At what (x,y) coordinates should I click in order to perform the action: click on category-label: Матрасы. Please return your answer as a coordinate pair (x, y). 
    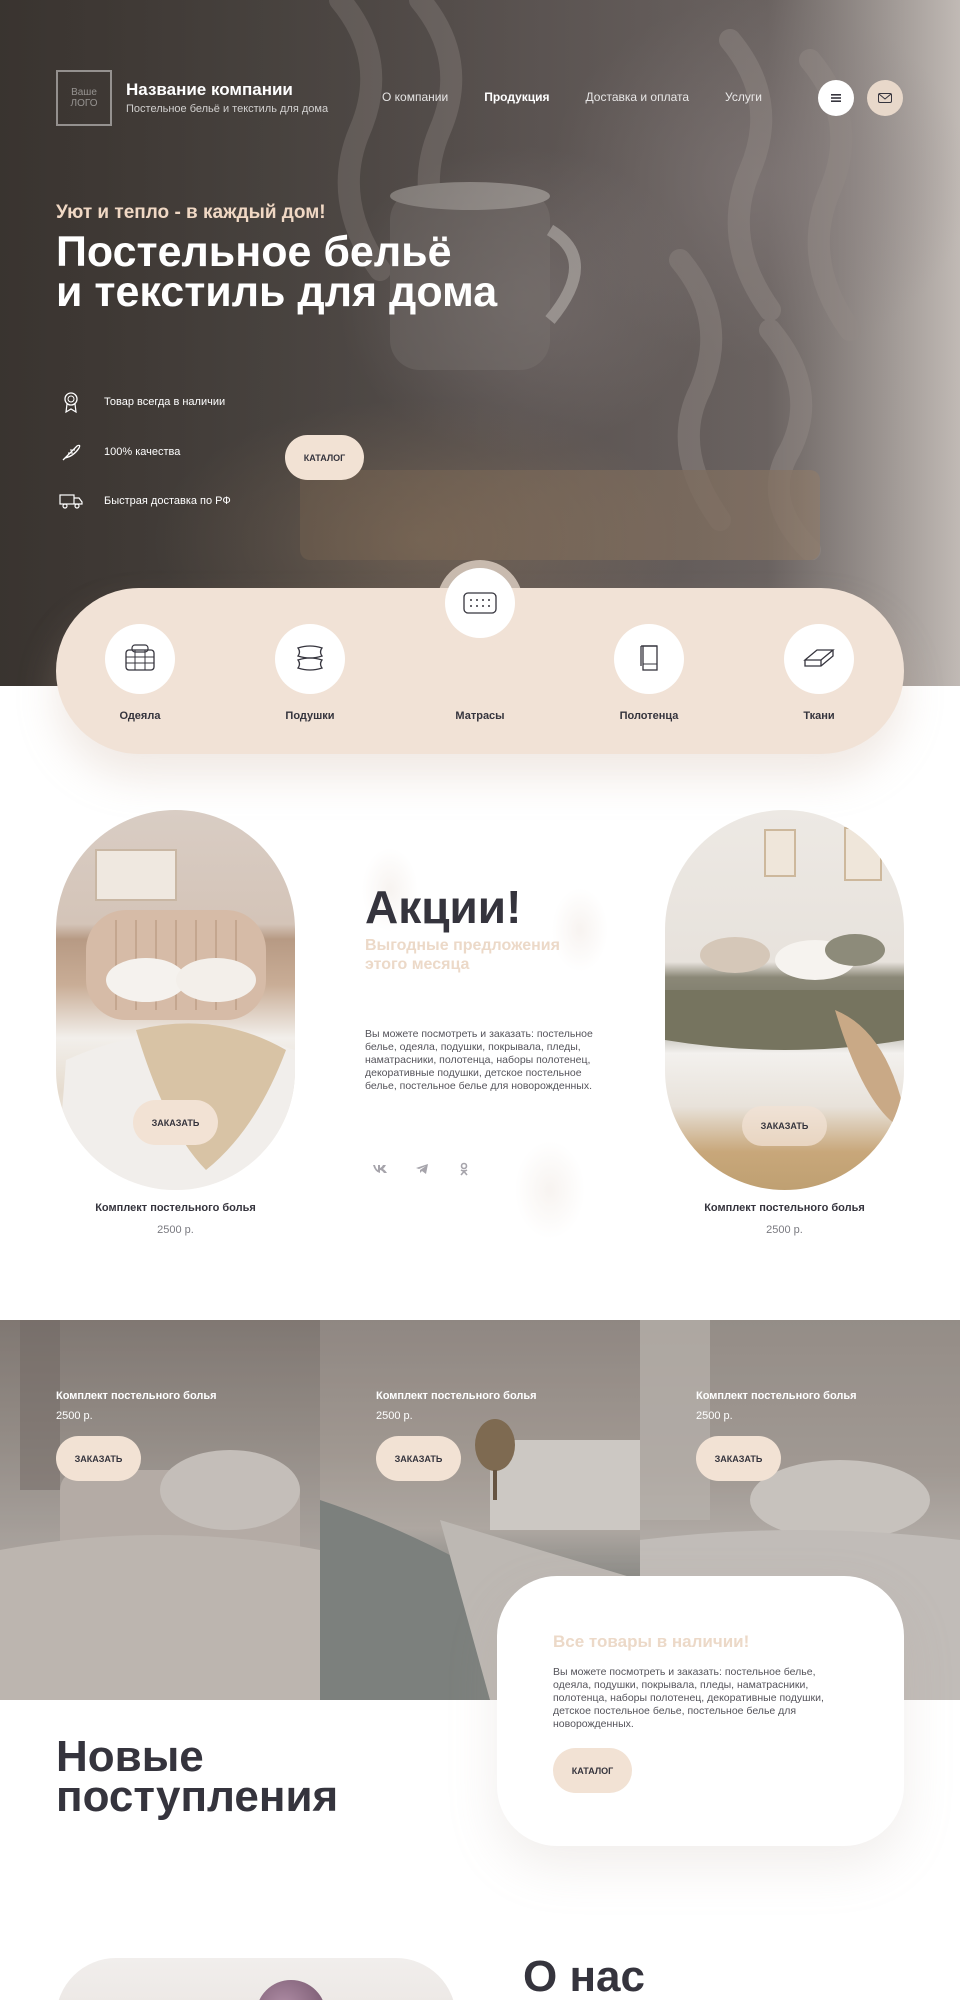
    Looking at the image, I should click on (480, 716).